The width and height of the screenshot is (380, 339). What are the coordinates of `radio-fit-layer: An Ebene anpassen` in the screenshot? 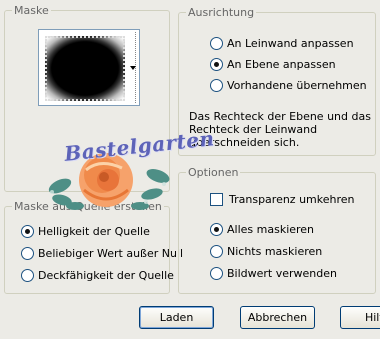 It's located at (273, 64).